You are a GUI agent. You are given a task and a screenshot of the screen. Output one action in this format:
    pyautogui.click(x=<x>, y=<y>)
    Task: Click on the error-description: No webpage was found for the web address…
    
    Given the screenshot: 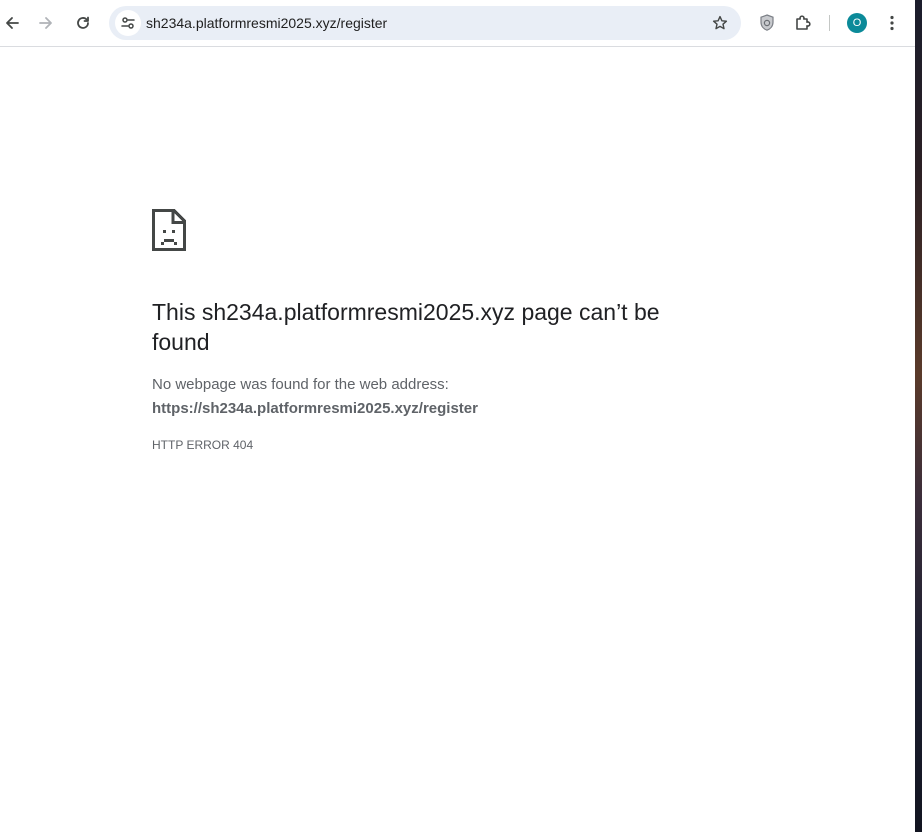 What is the action you would take?
    pyautogui.click(x=300, y=384)
    